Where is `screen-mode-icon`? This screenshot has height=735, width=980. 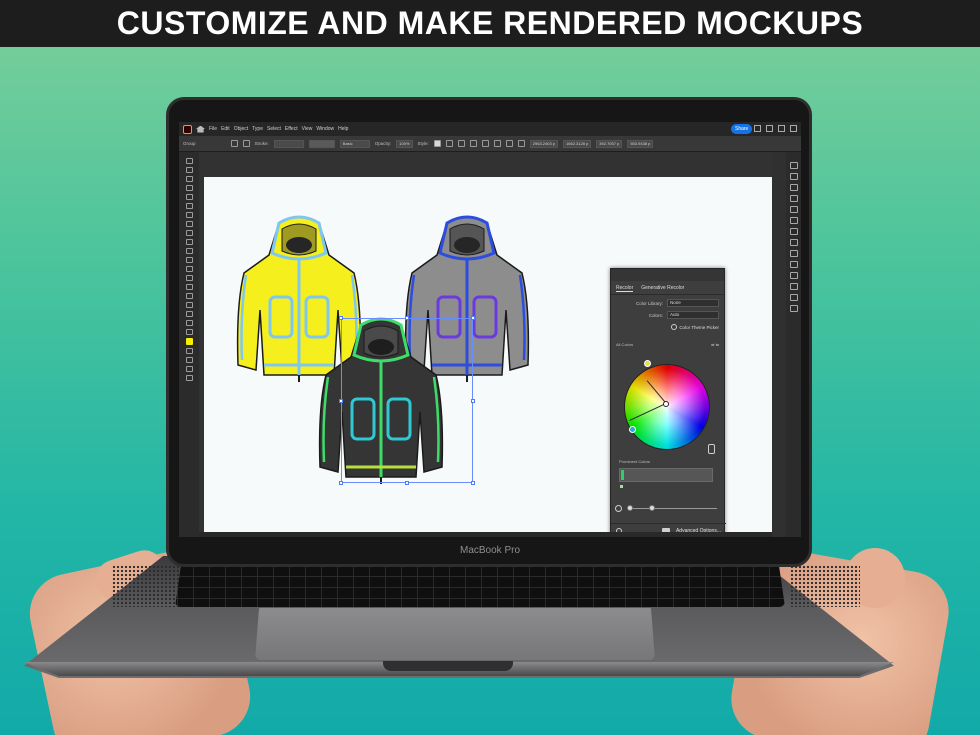 screen-mode-icon is located at coordinates (189, 369).